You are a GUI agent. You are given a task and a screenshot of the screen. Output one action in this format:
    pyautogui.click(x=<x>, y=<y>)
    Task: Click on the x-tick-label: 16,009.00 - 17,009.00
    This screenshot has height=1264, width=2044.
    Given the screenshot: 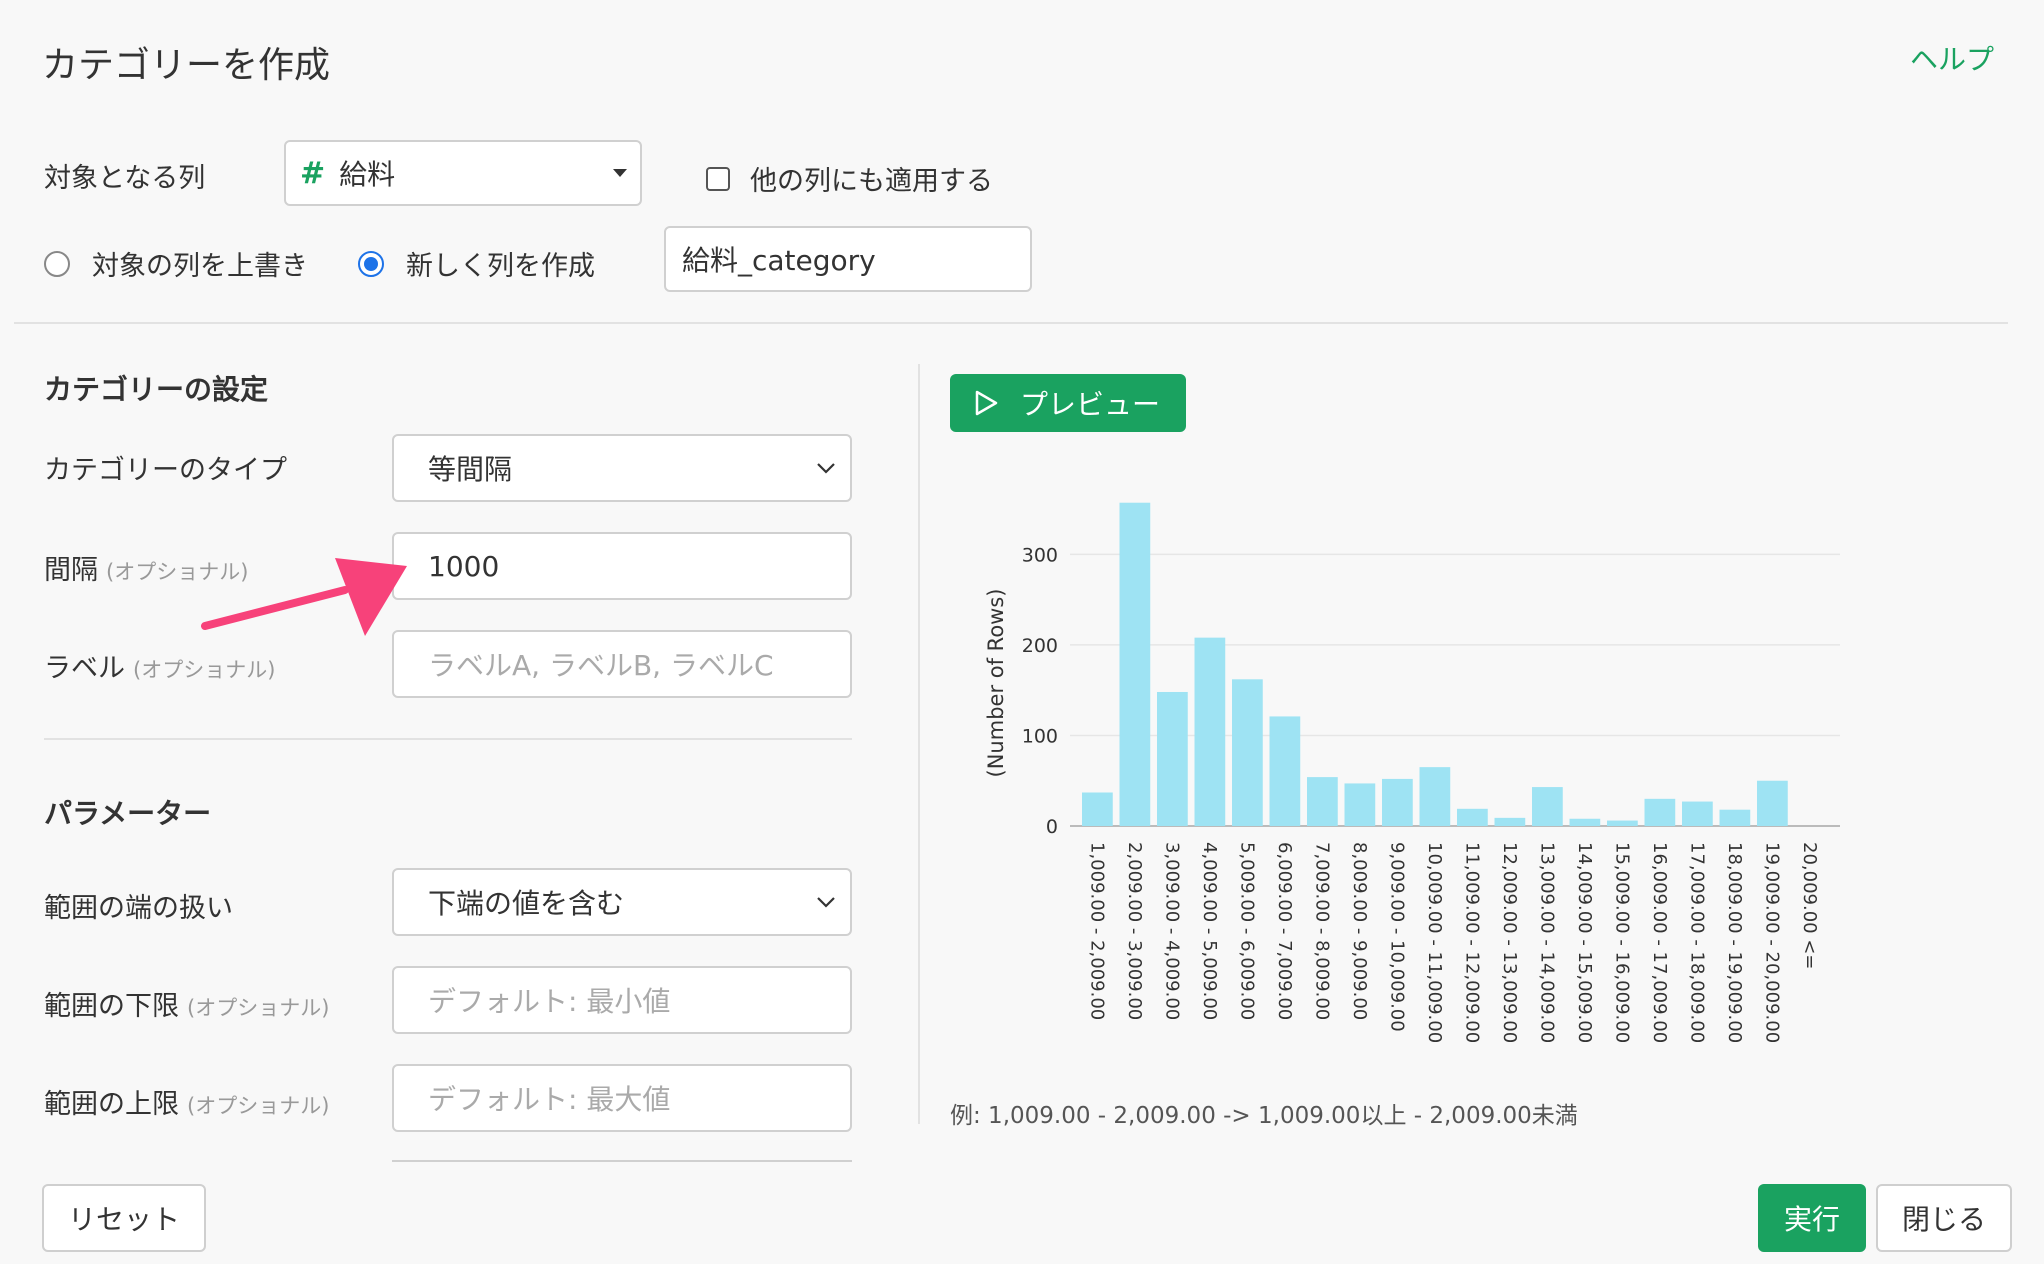 What is the action you would take?
    pyautogui.click(x=1659, y=942)
    